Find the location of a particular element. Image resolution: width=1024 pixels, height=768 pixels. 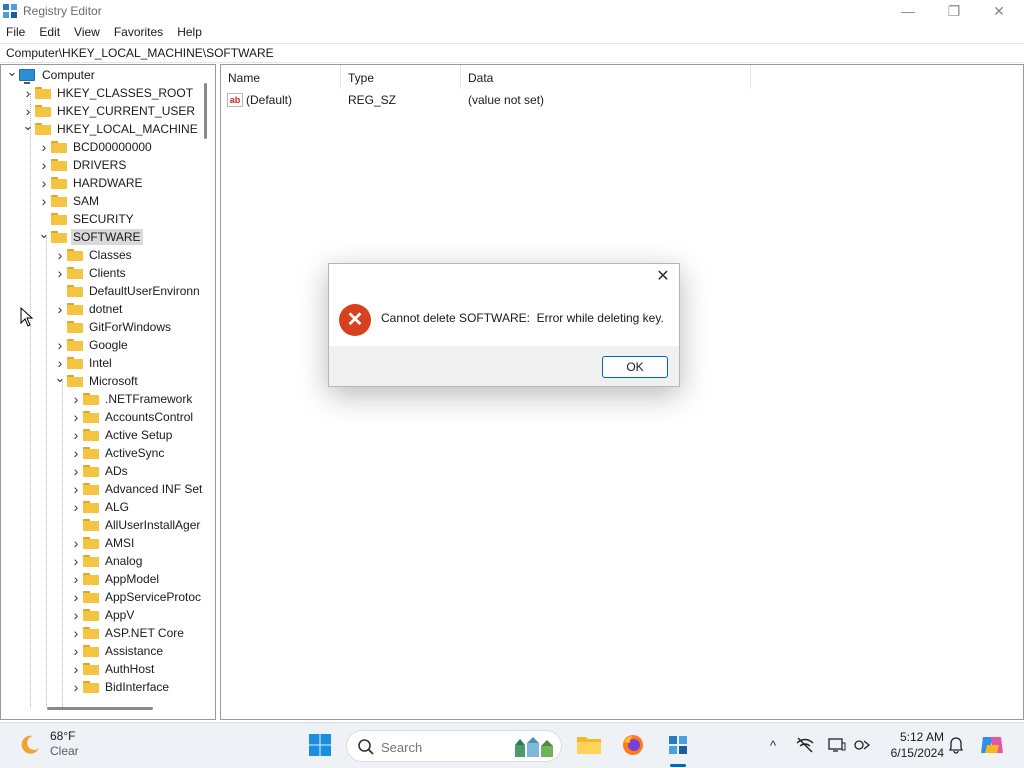

title-bar: Registry Editor — ❐ ✕ is located at coordinates (512, 11).